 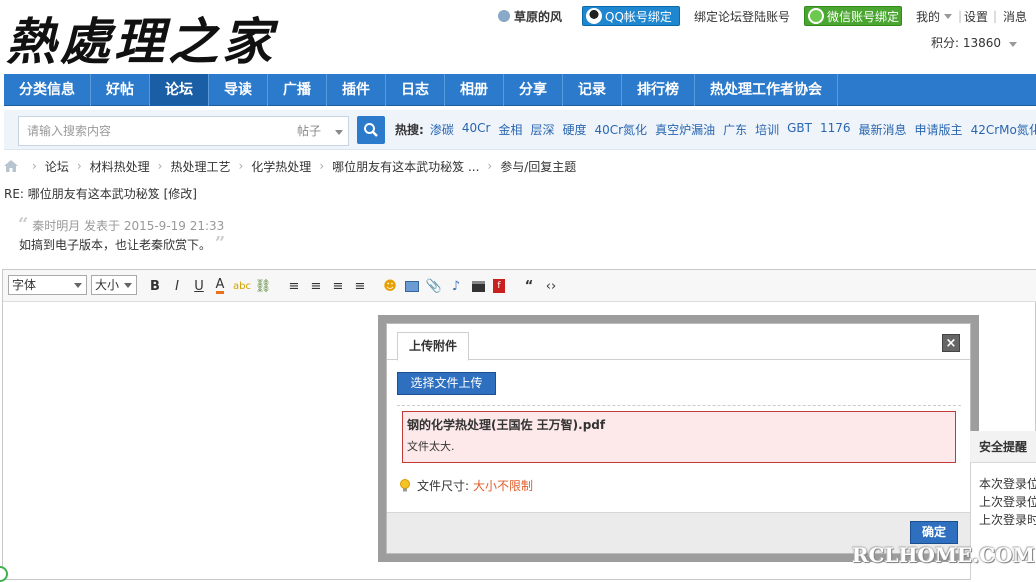 What do you see at coordinates (238, 90) in the screenshot?
I see `nav-item: 导读` at bounding box center [238, 90].